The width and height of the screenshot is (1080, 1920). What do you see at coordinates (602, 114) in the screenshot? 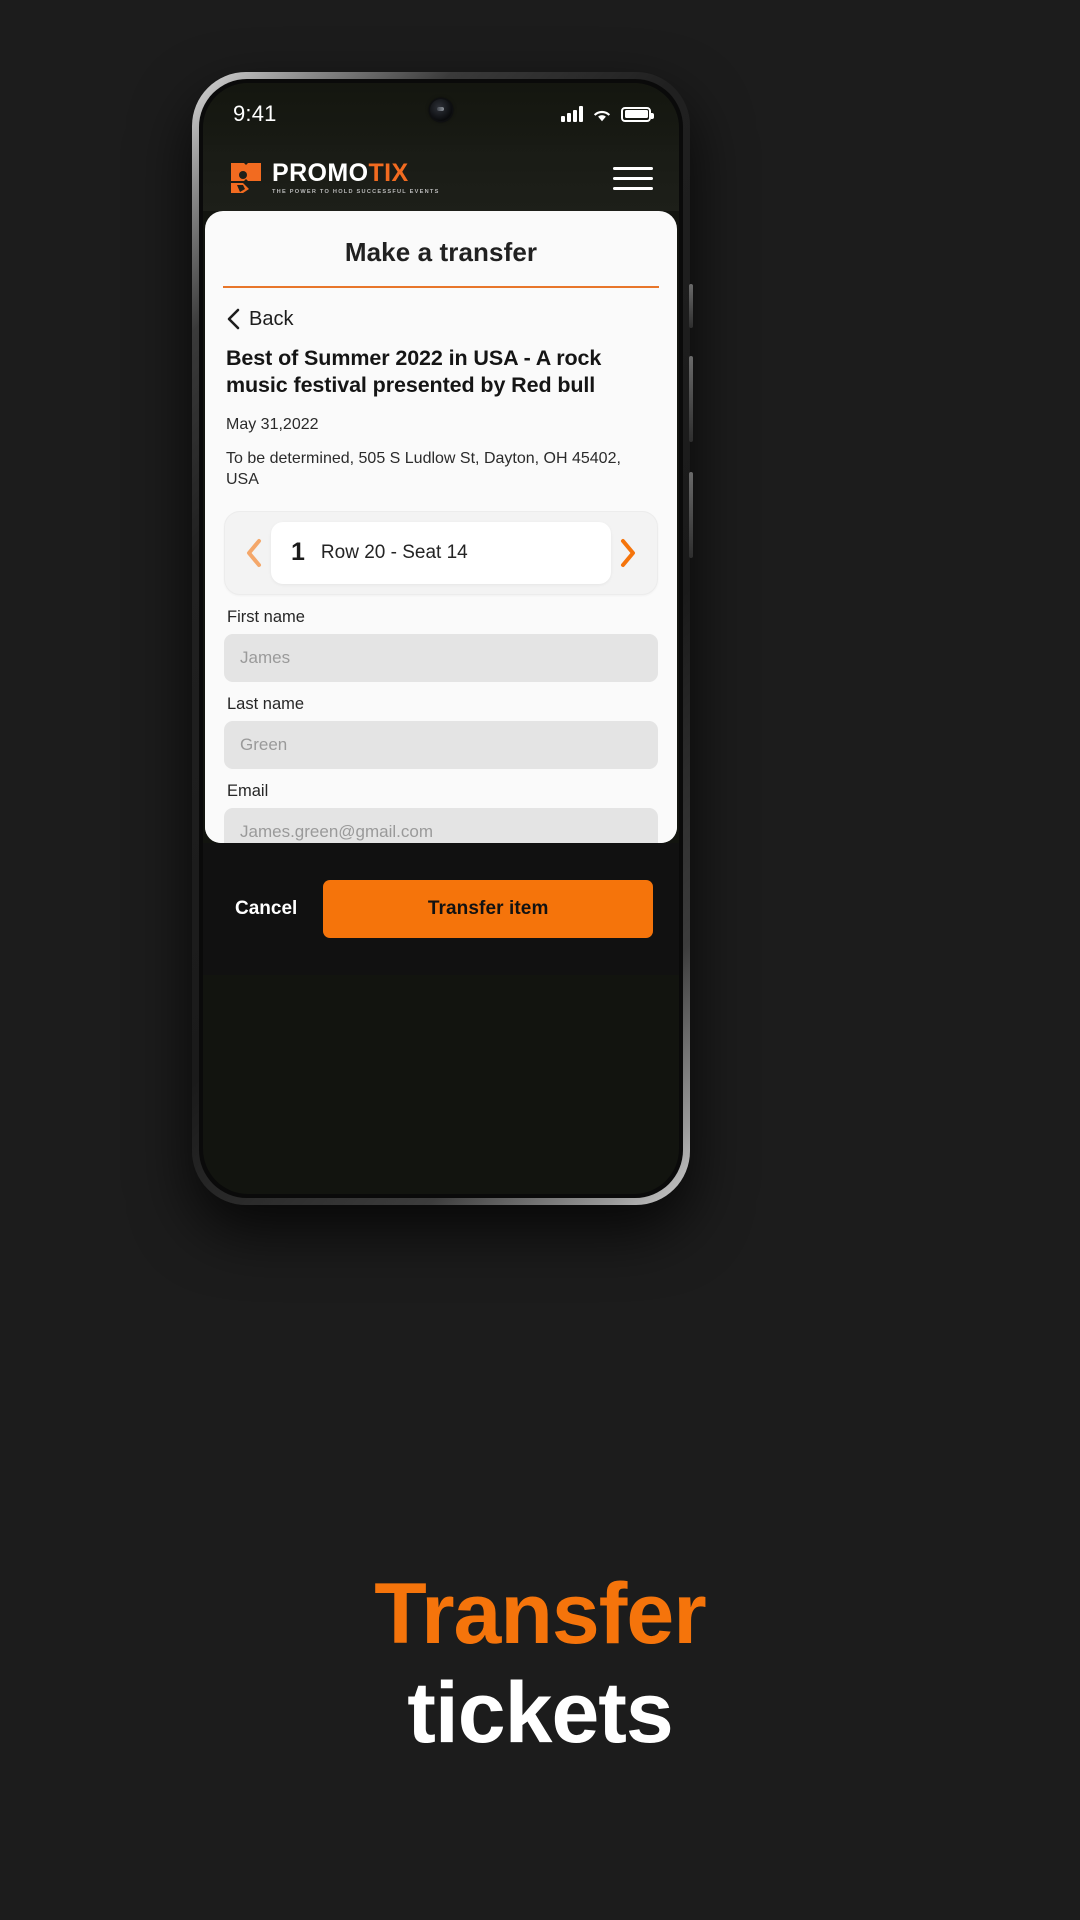
I see `wifi-icon` at bounding box center [602, 114].